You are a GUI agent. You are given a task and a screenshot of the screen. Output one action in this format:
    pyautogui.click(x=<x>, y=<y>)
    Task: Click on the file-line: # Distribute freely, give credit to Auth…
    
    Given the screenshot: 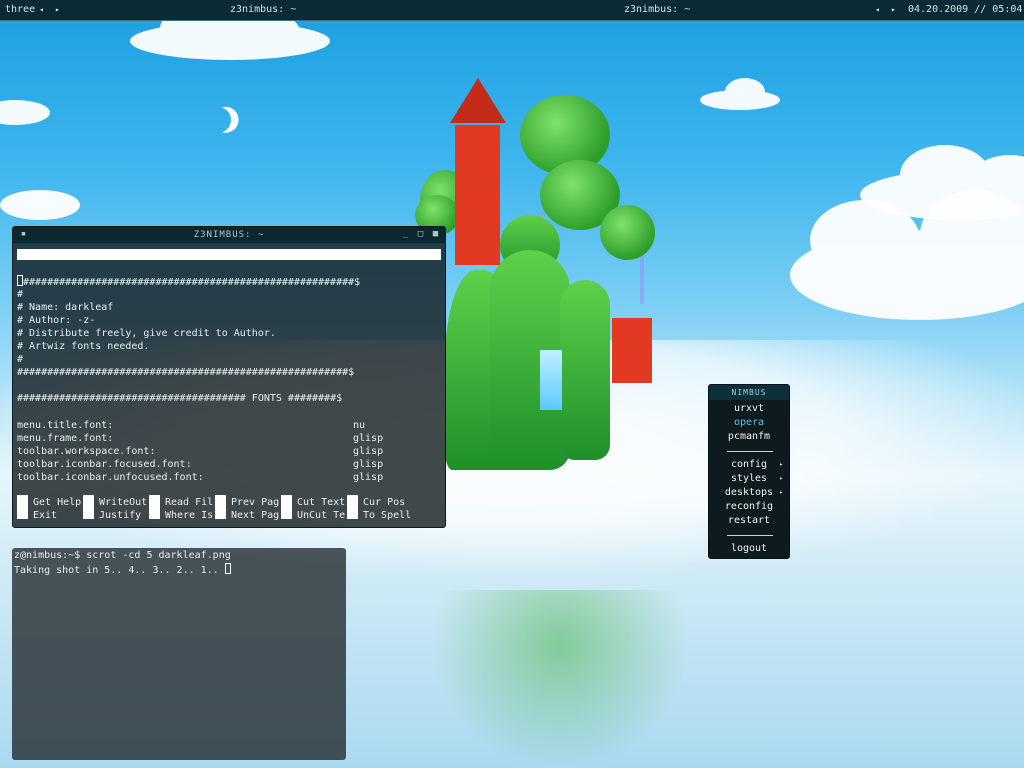 What is the action you would take?
    pyautogui.click(x=146, y=333)
    